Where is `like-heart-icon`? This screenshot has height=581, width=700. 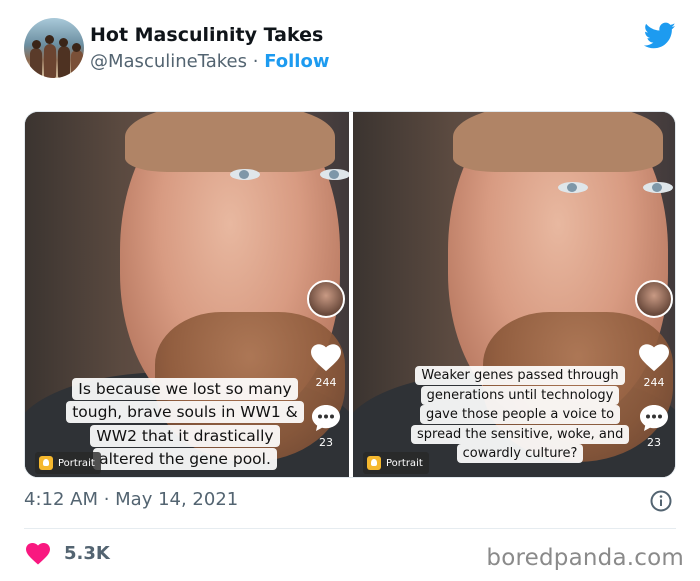 like-heart-icon is located at coordinates (38, 554).